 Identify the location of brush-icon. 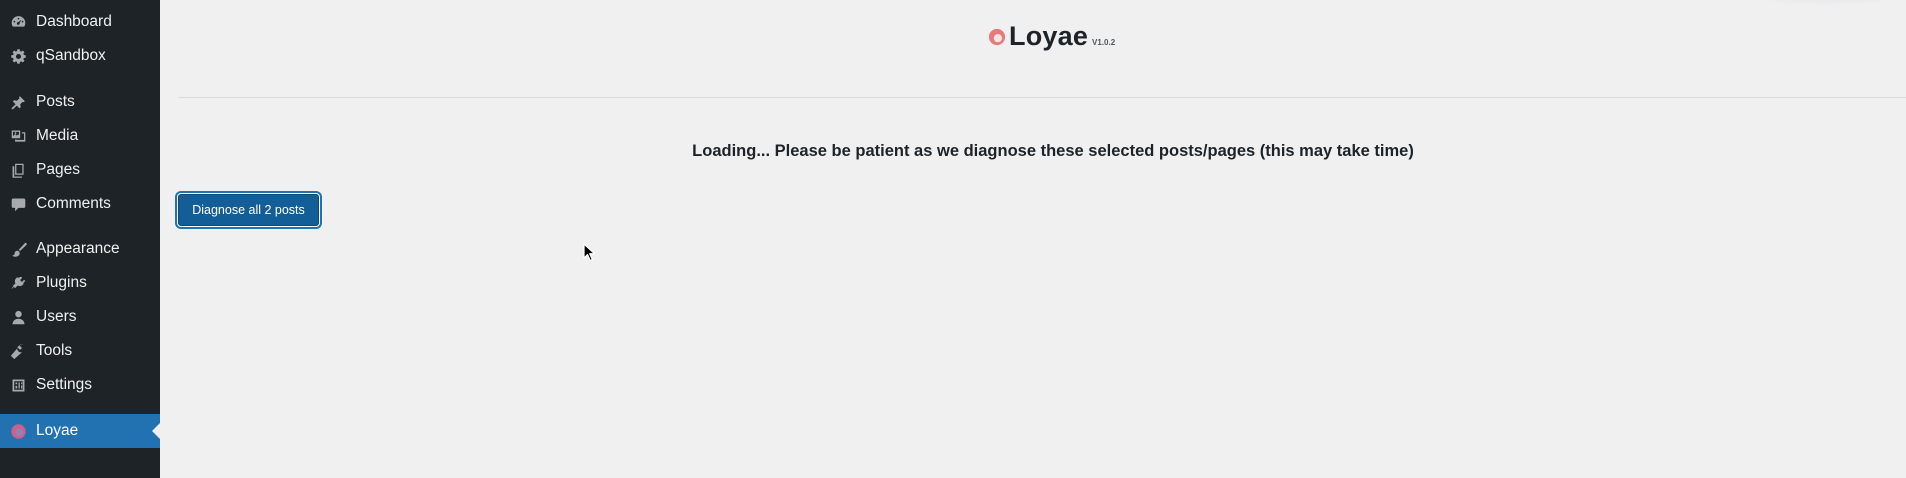
(18, 249).